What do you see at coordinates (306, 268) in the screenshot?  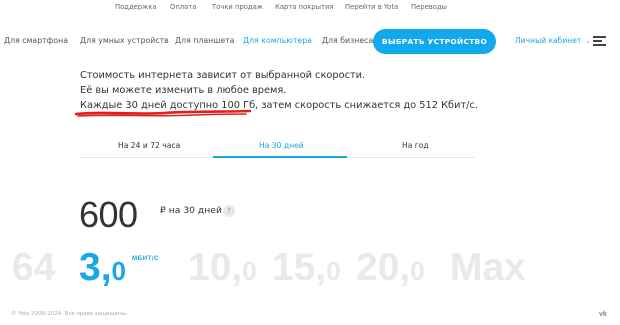 I see `speed-option-15: 15,0` at bounding box center [306, 268].